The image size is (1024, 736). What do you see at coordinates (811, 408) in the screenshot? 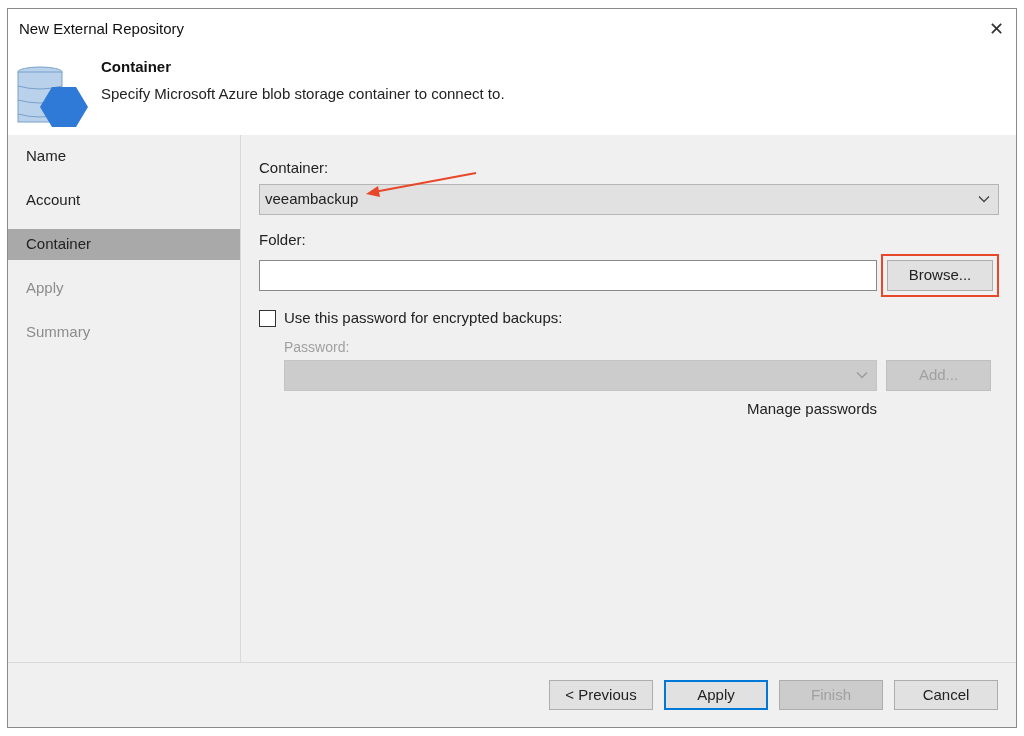
I see `manage-passwords-link: Manage passwords` at bounding box center [811, 408].